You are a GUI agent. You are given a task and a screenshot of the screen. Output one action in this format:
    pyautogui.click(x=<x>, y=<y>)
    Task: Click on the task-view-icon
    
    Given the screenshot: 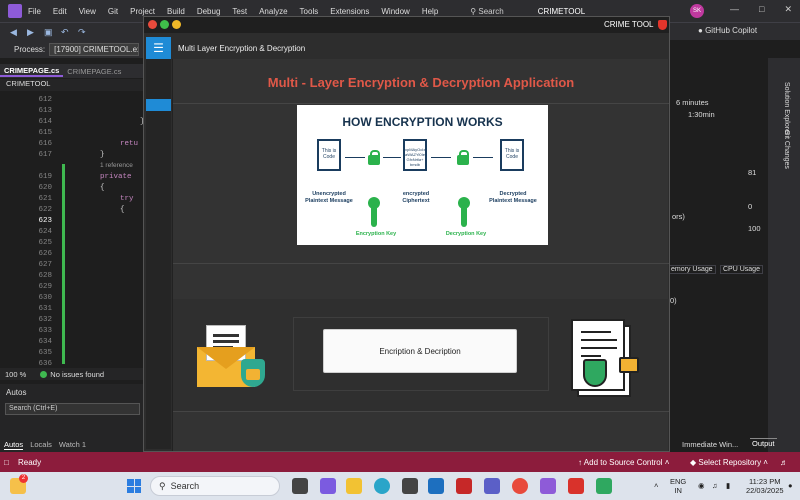 What is the action you would take?
    pyautogui.click(x=300, y=486)
    